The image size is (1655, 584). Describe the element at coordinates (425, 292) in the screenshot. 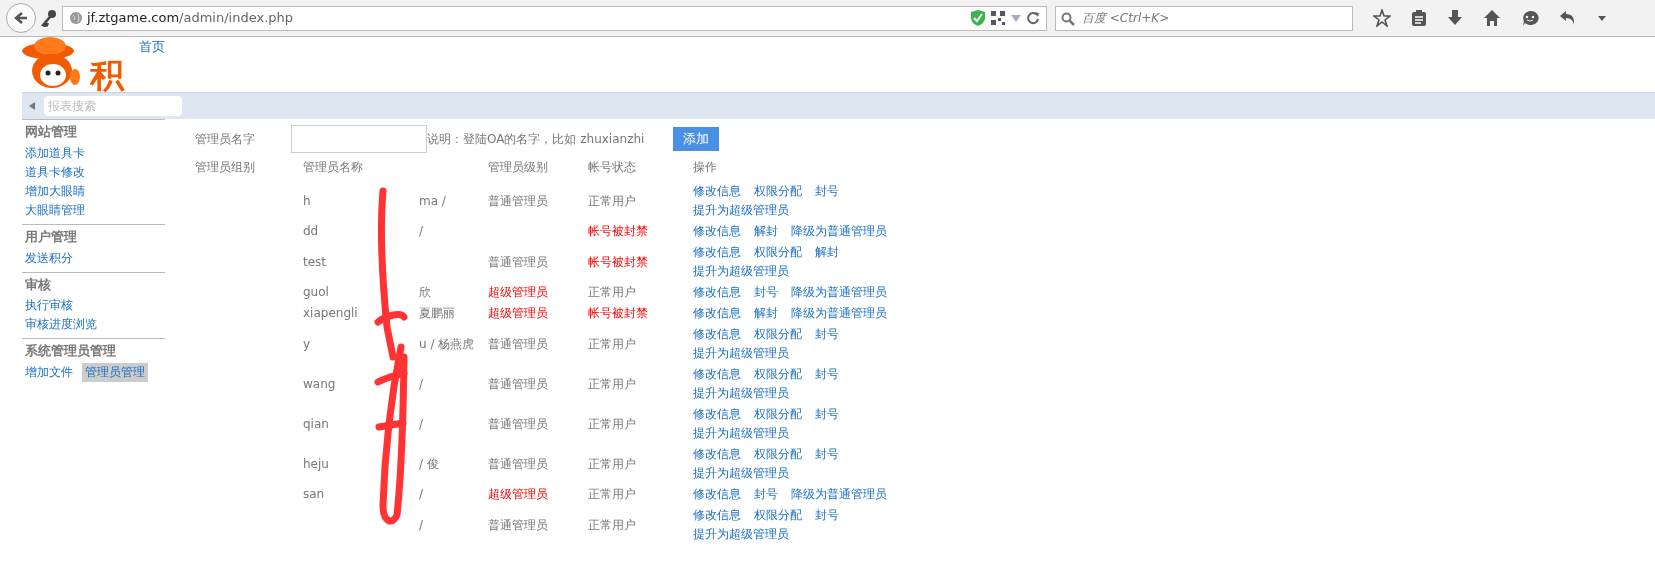

I see `table-cell: 欣` at that location.